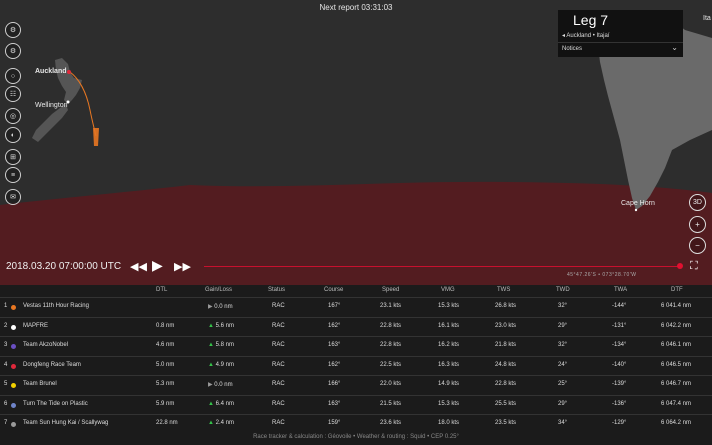 The image size is (712, 445). What do you see at coordinates (55, 404) in the screenshot?
I see `row-team-name: Turn The Tide on Plastic` at bounding box center [55, 404].